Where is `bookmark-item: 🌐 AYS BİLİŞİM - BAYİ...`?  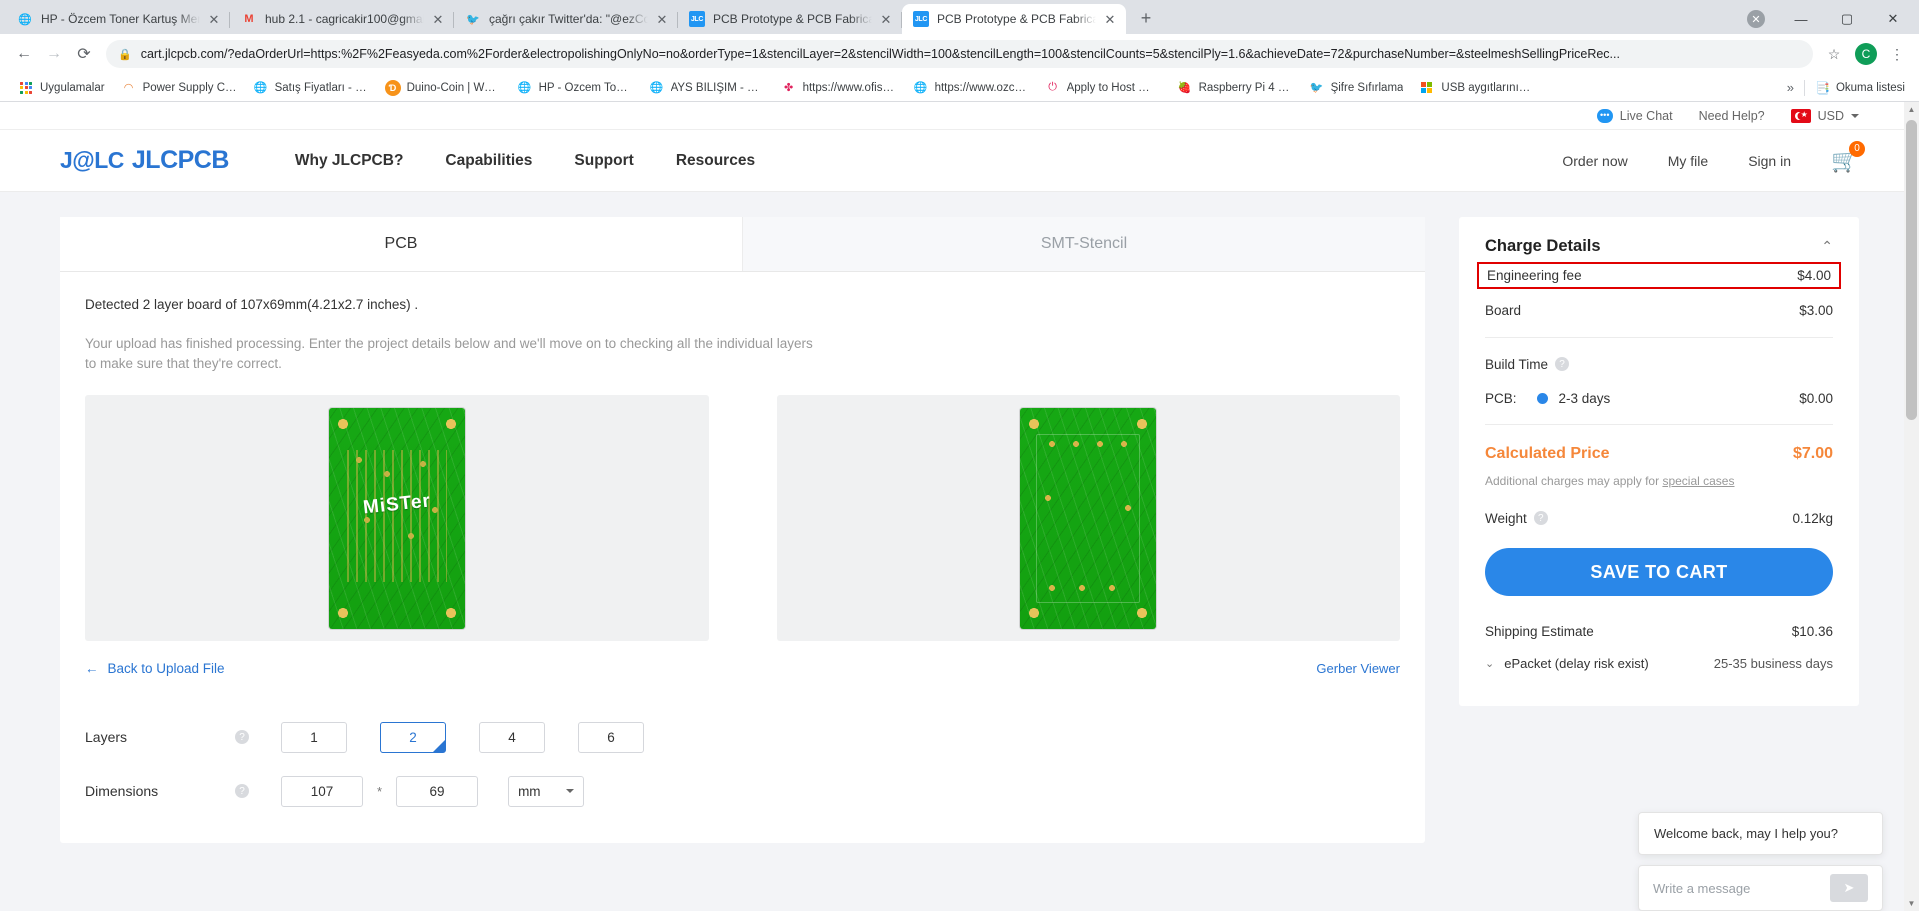 bookmark-item: 🌐 AYS BİLİŞİM - BAYİ... is located at coordinates (707, 88).